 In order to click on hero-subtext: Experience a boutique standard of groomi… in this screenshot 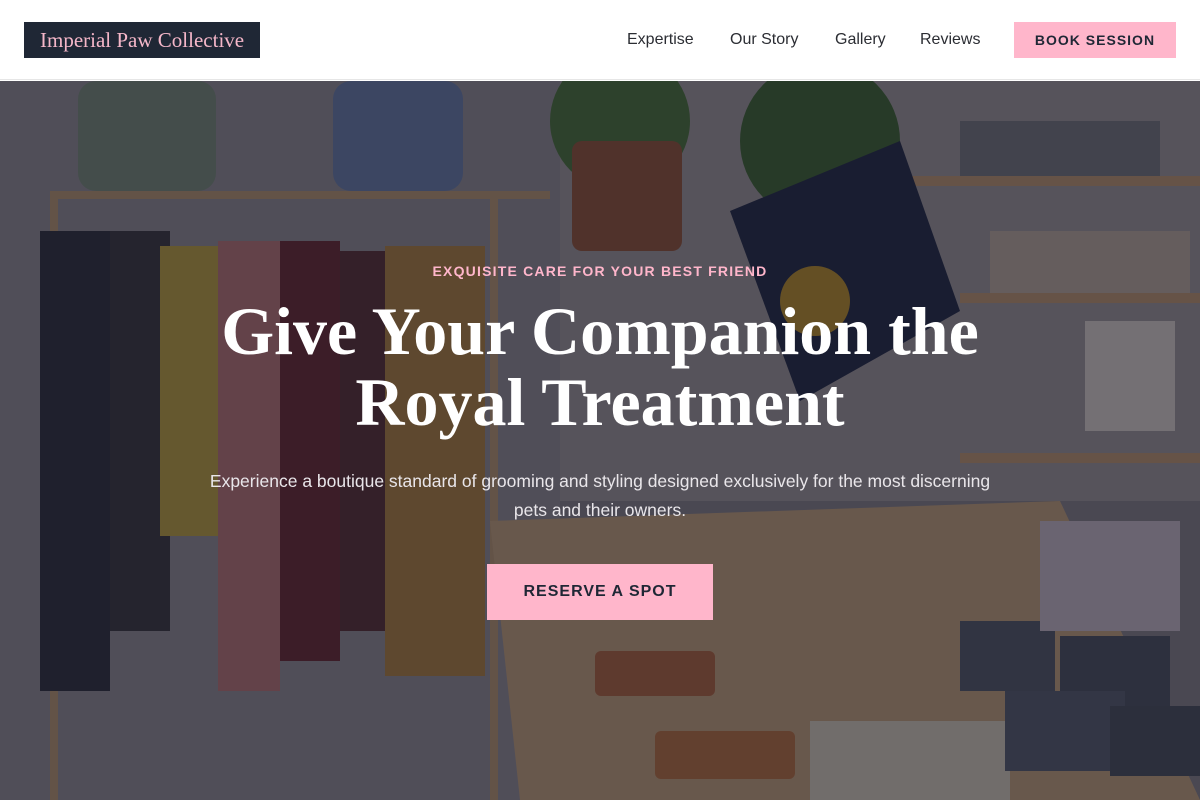, I will do `click(600, 495)`.